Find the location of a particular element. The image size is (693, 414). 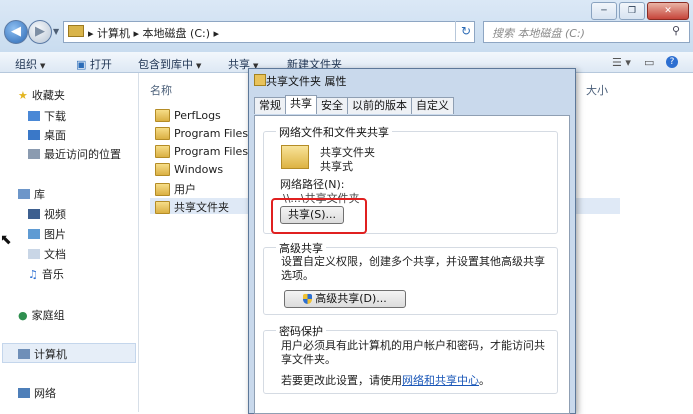

nav-label: 视频 is located at coordinates (55, 214).